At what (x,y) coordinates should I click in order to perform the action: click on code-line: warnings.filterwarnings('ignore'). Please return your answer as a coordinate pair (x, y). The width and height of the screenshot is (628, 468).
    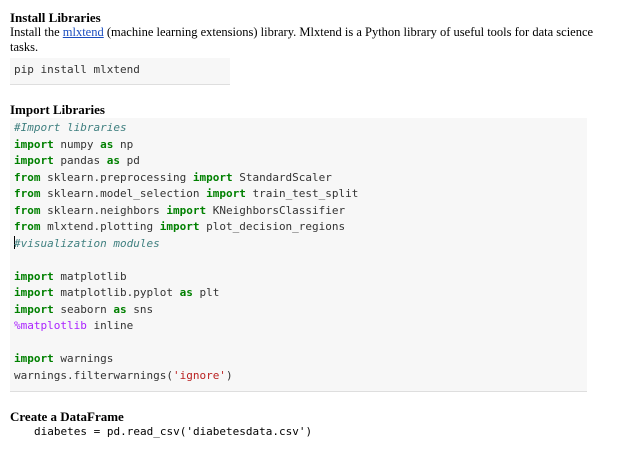
    Looking at the image, I should click on (123, 376).